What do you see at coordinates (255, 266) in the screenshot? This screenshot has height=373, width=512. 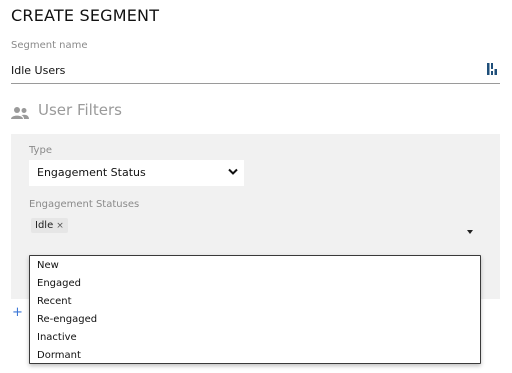 I see `dropdown-option-new: New` at bounding box center [255, 266].